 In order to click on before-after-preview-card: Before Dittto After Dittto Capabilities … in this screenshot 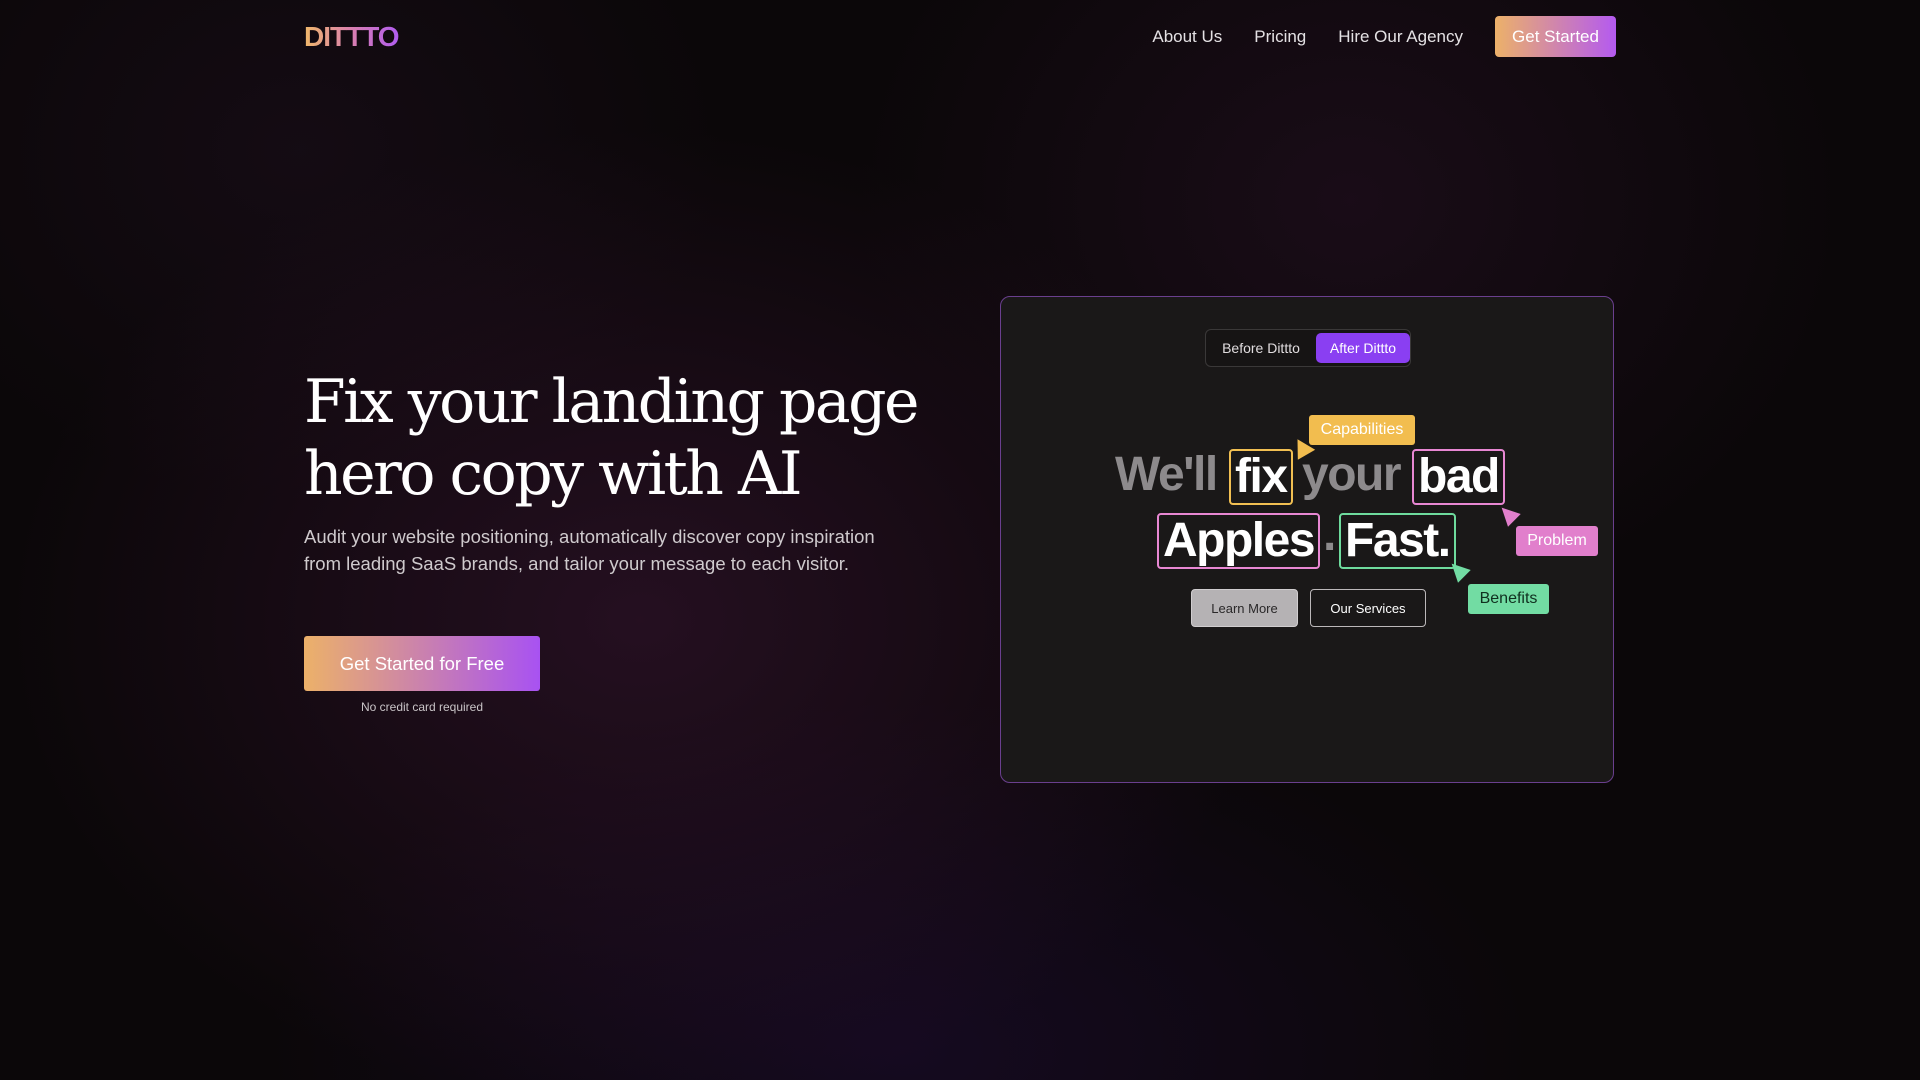, I will do `click(1307, 539)`.